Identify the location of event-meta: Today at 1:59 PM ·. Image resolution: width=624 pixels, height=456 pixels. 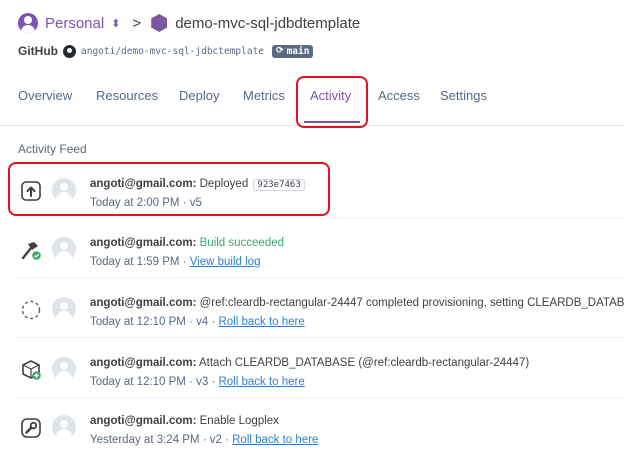
(140, 262).